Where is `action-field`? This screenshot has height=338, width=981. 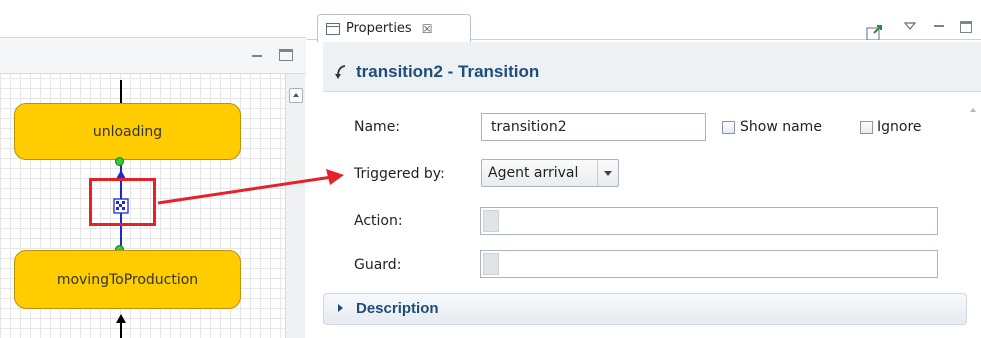
action-field is located at coordinates (709, 221).